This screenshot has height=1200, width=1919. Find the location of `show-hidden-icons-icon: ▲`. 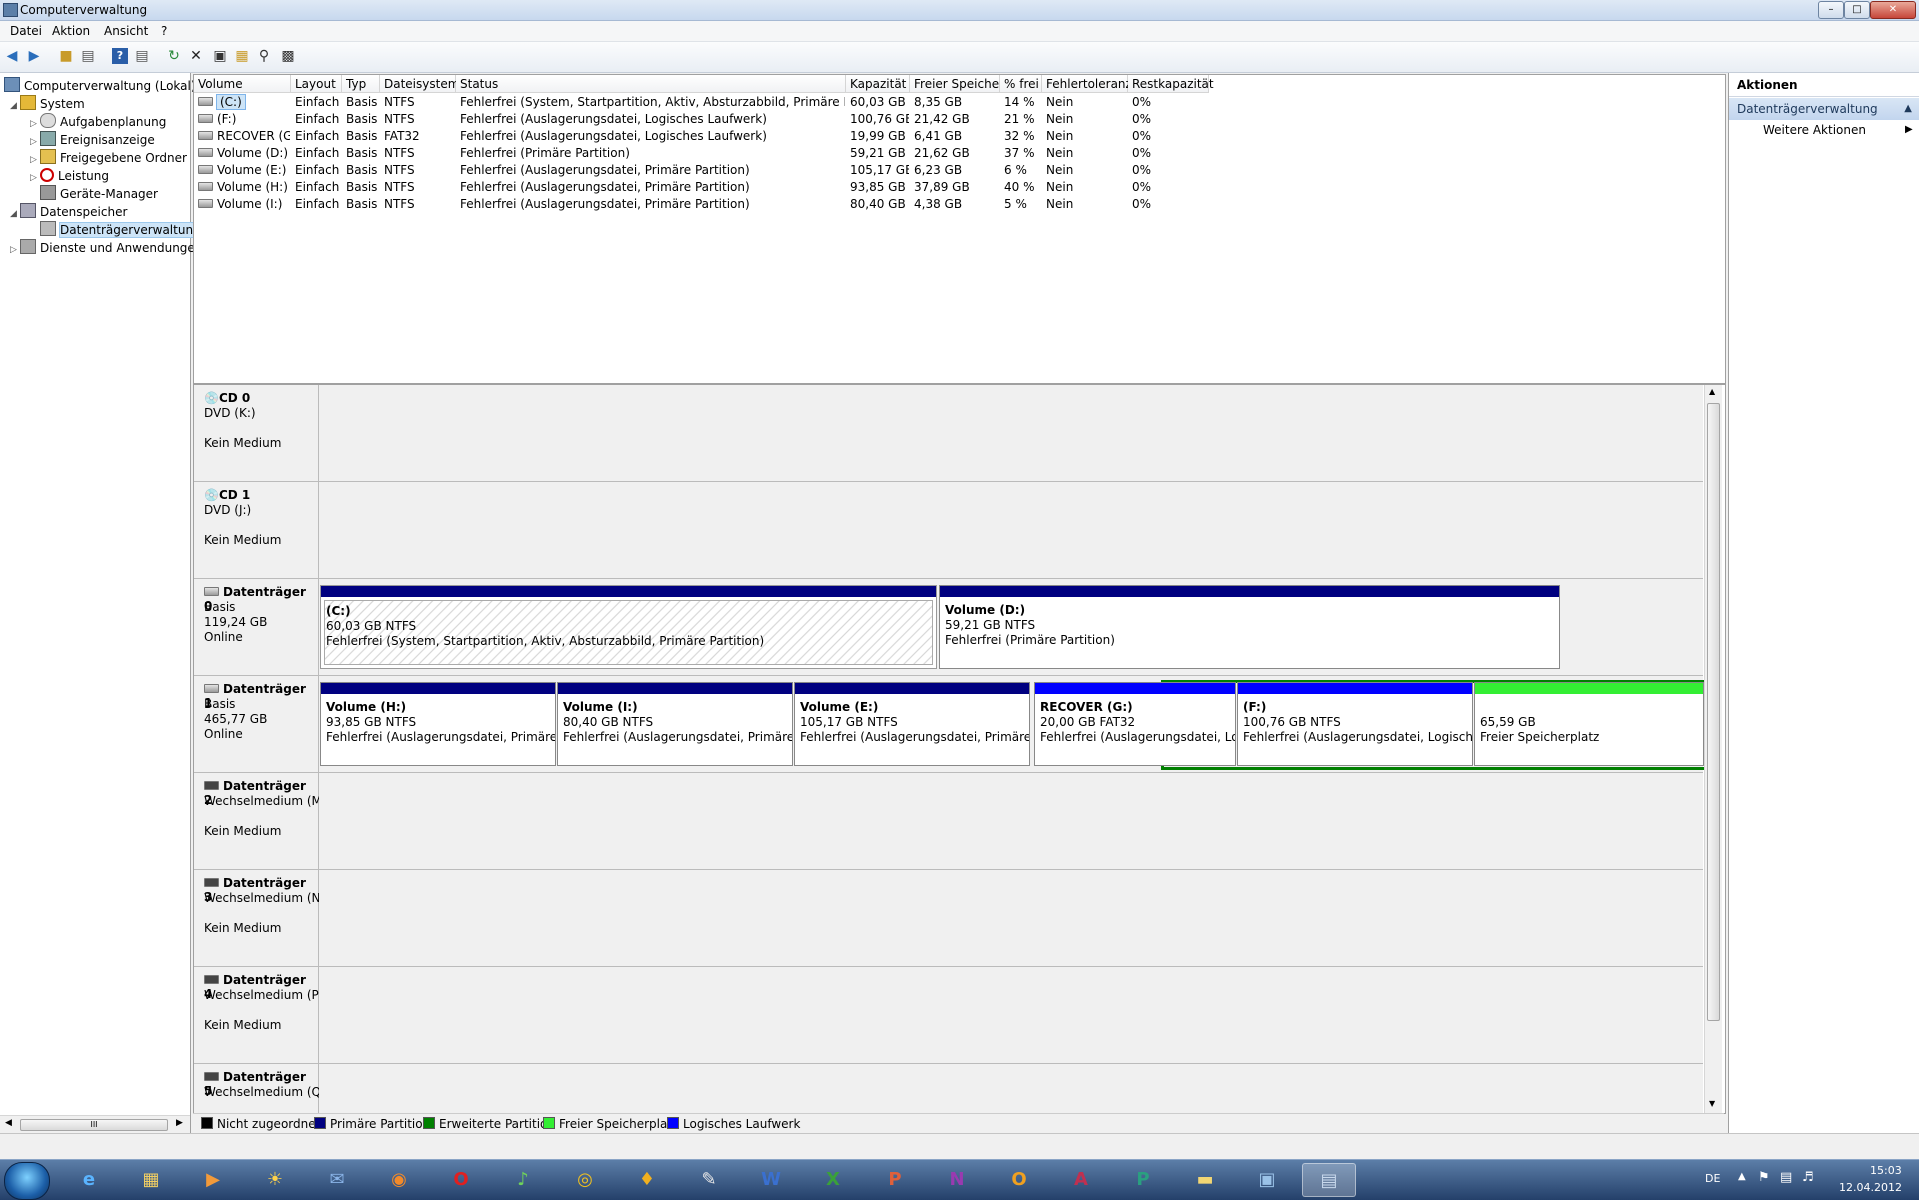

show-hidden-icons-icon: ▲ is located at coordinates (1742, 1176).